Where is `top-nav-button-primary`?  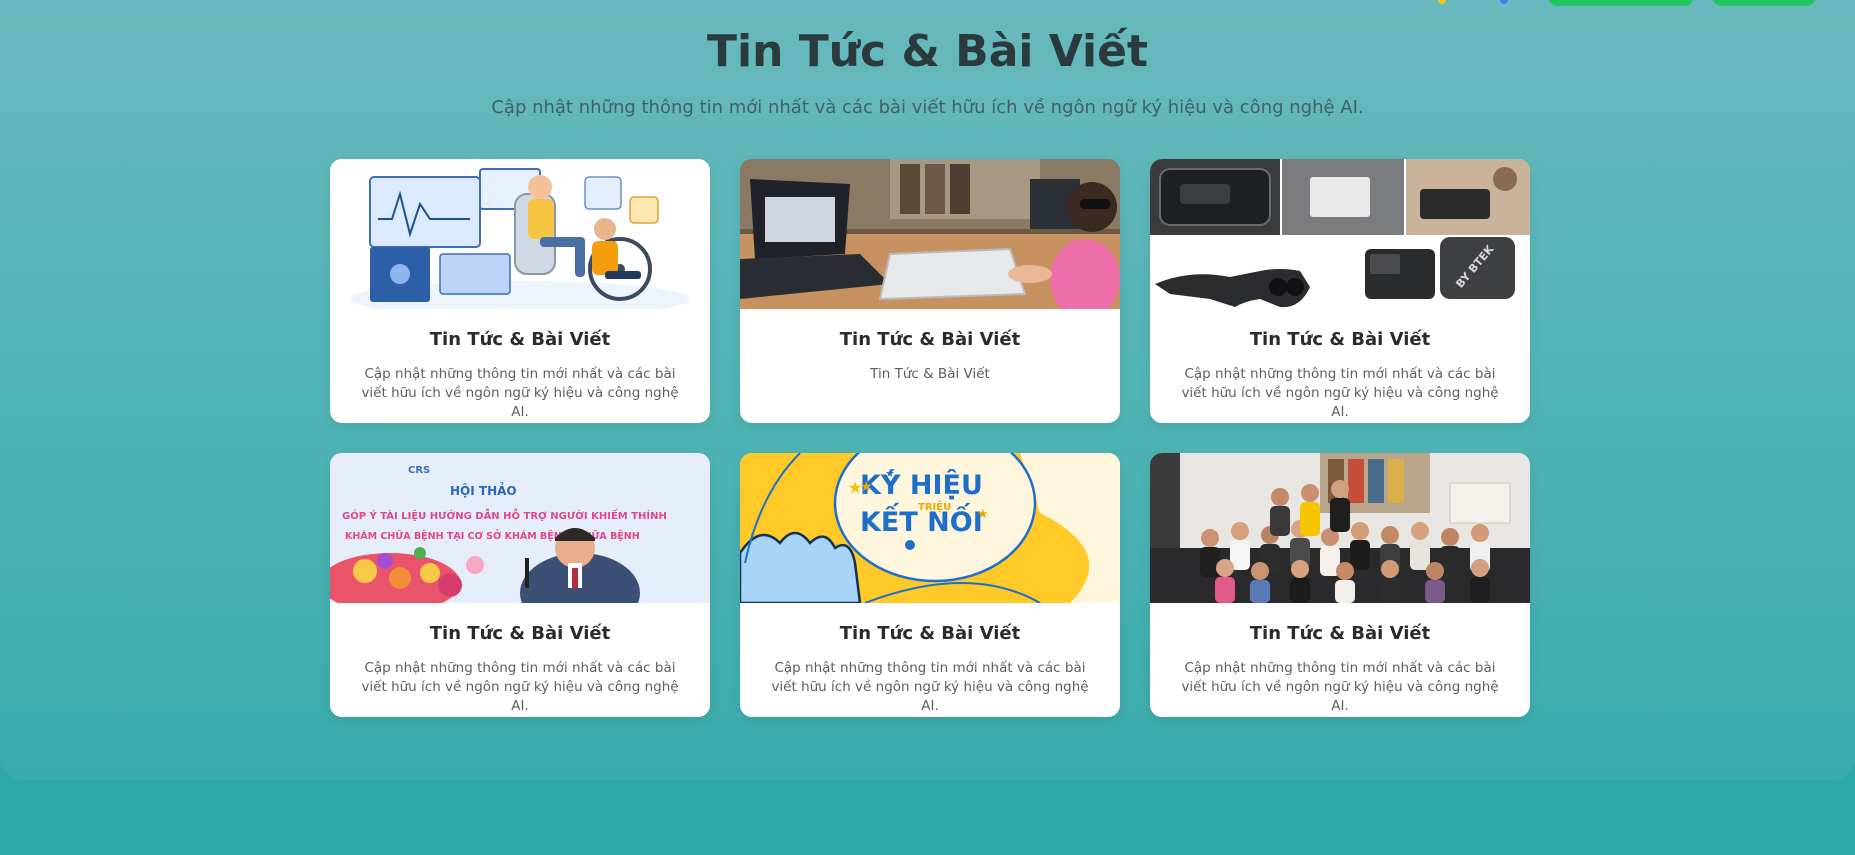
top-nav-button-primary is located at coordinates (1621, 3).